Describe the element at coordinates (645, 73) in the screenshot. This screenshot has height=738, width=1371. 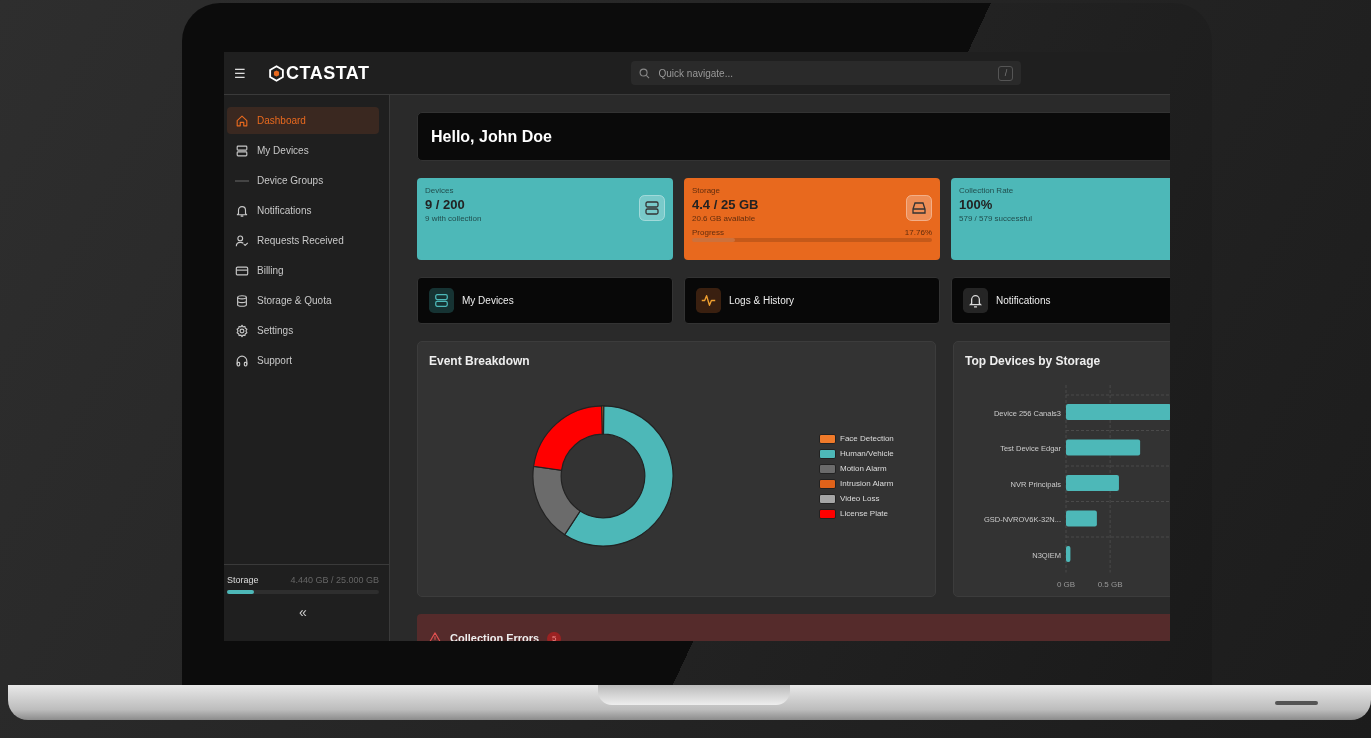
I see `search-icon` at that location.